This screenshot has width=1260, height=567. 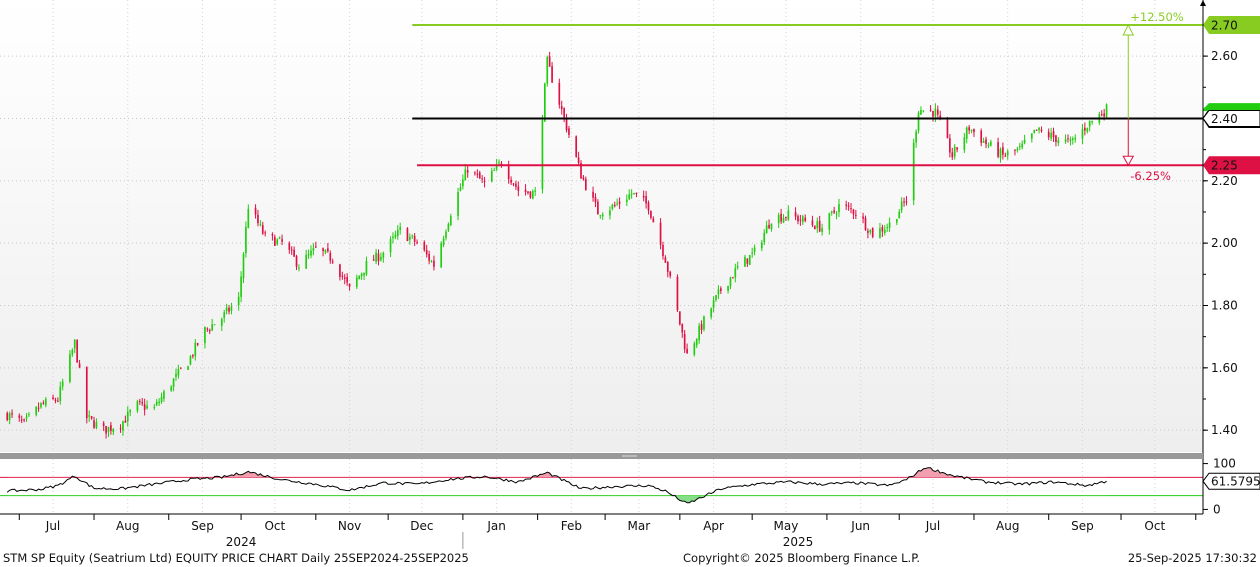 I want to click on down-percent-label: -6.25%, so click(x=1150, y=176).